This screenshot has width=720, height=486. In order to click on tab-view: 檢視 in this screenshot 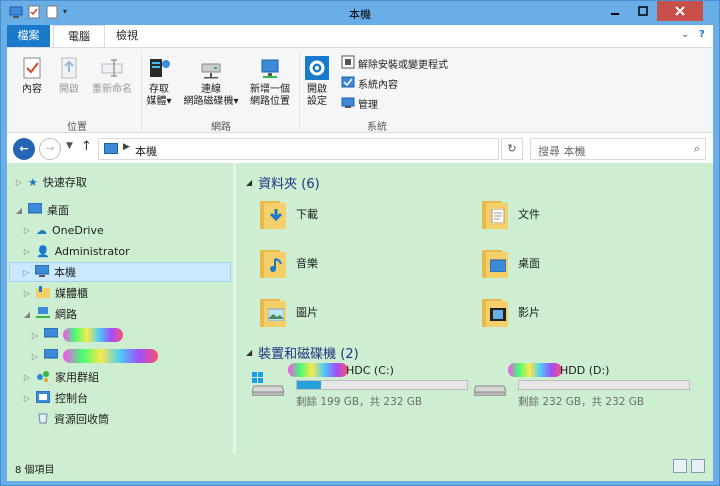, I will do `click(127, 36)`.